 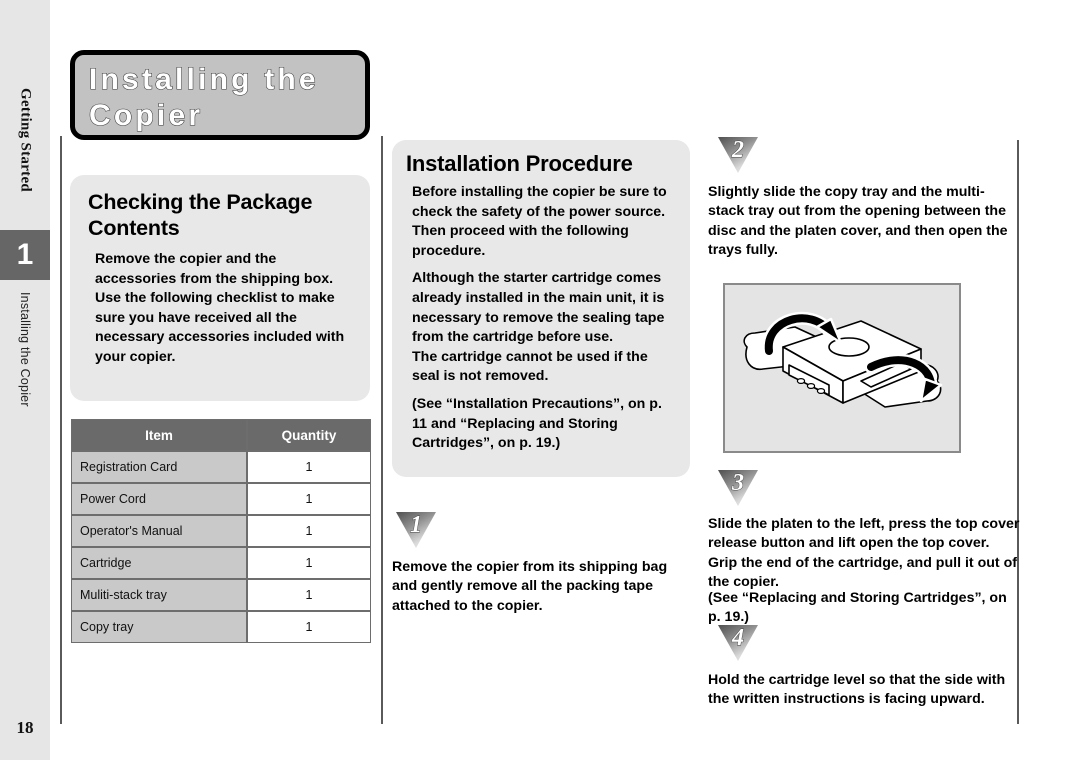 I want to click on sidebar-section-title-text: Installing the Copier, so click(x=25, y=349).